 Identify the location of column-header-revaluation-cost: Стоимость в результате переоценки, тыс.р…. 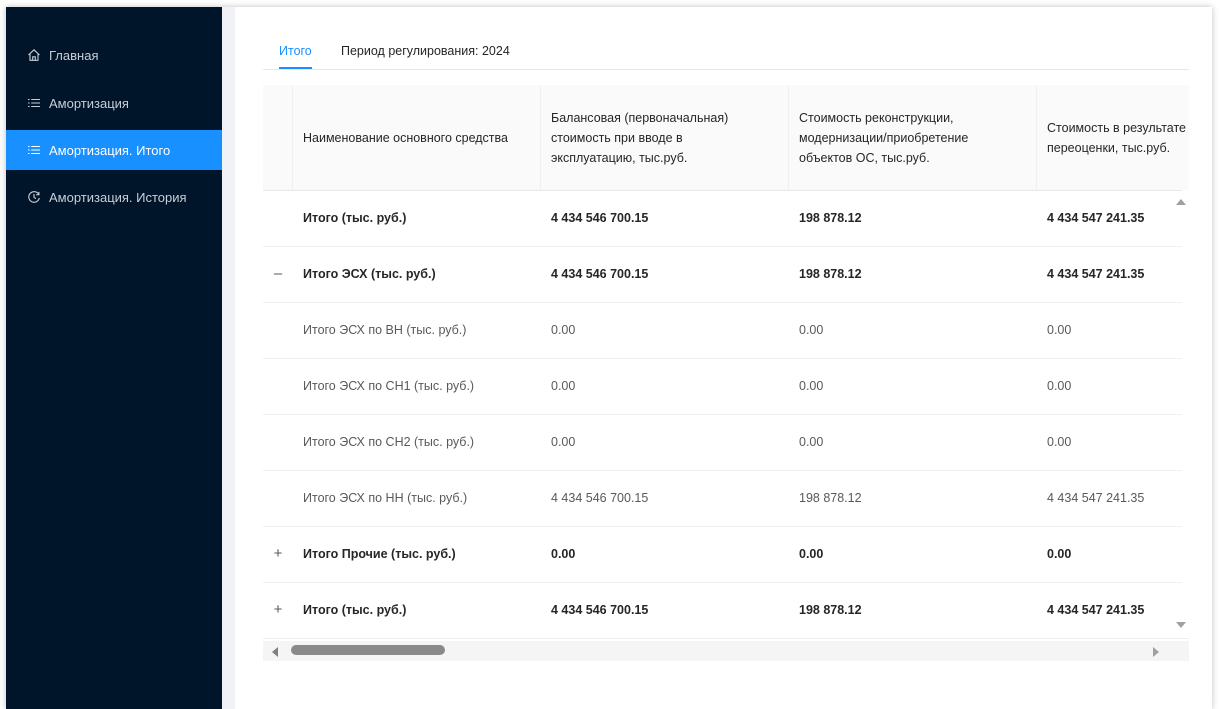
(1113, 137).